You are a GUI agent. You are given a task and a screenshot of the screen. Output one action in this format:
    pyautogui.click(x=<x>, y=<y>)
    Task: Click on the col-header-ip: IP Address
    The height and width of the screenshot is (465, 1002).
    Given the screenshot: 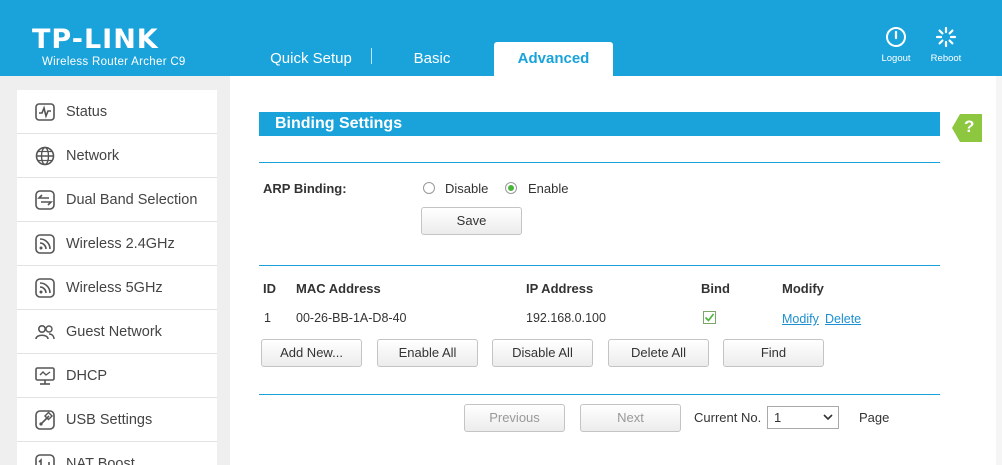 What is the action you would take?
    pyautogui.click(x=560, y=288)
    